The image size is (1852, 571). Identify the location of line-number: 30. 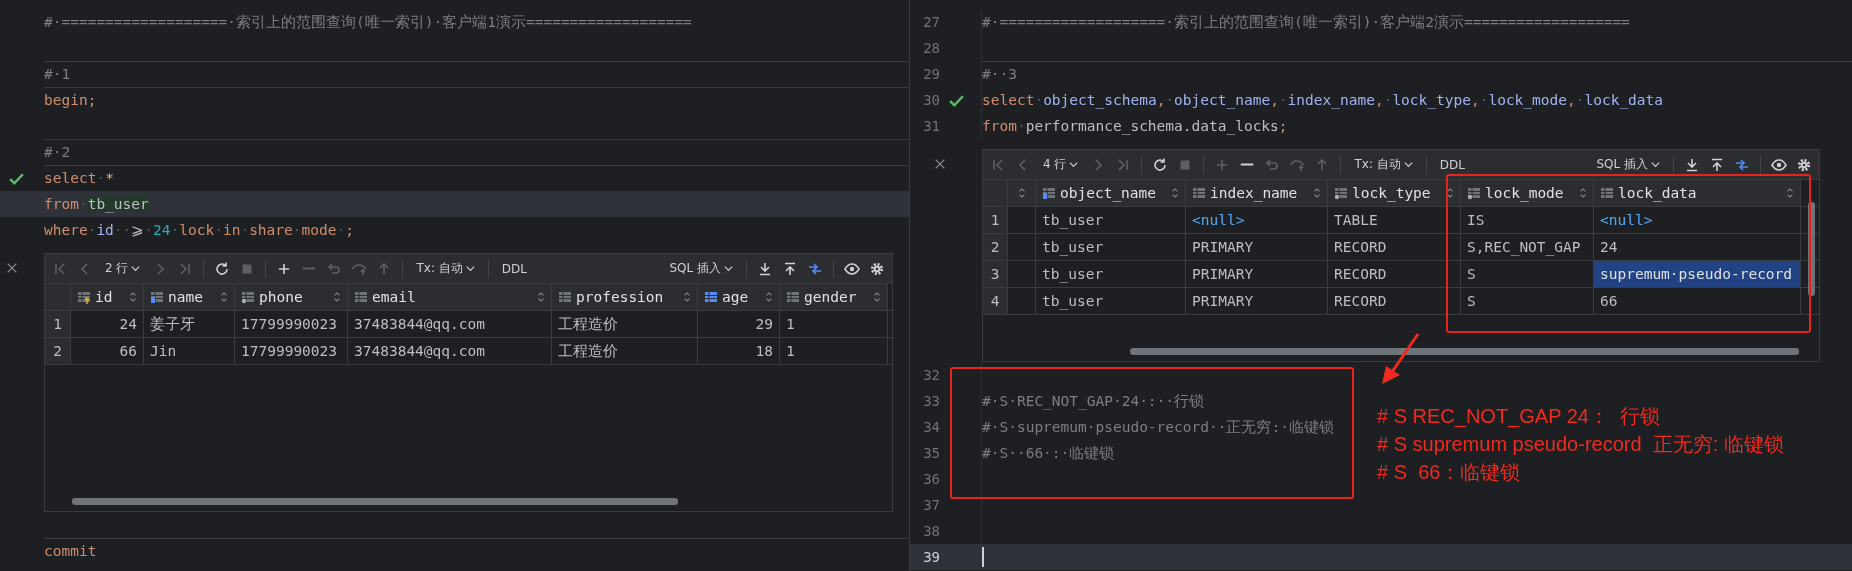
(931, 100).